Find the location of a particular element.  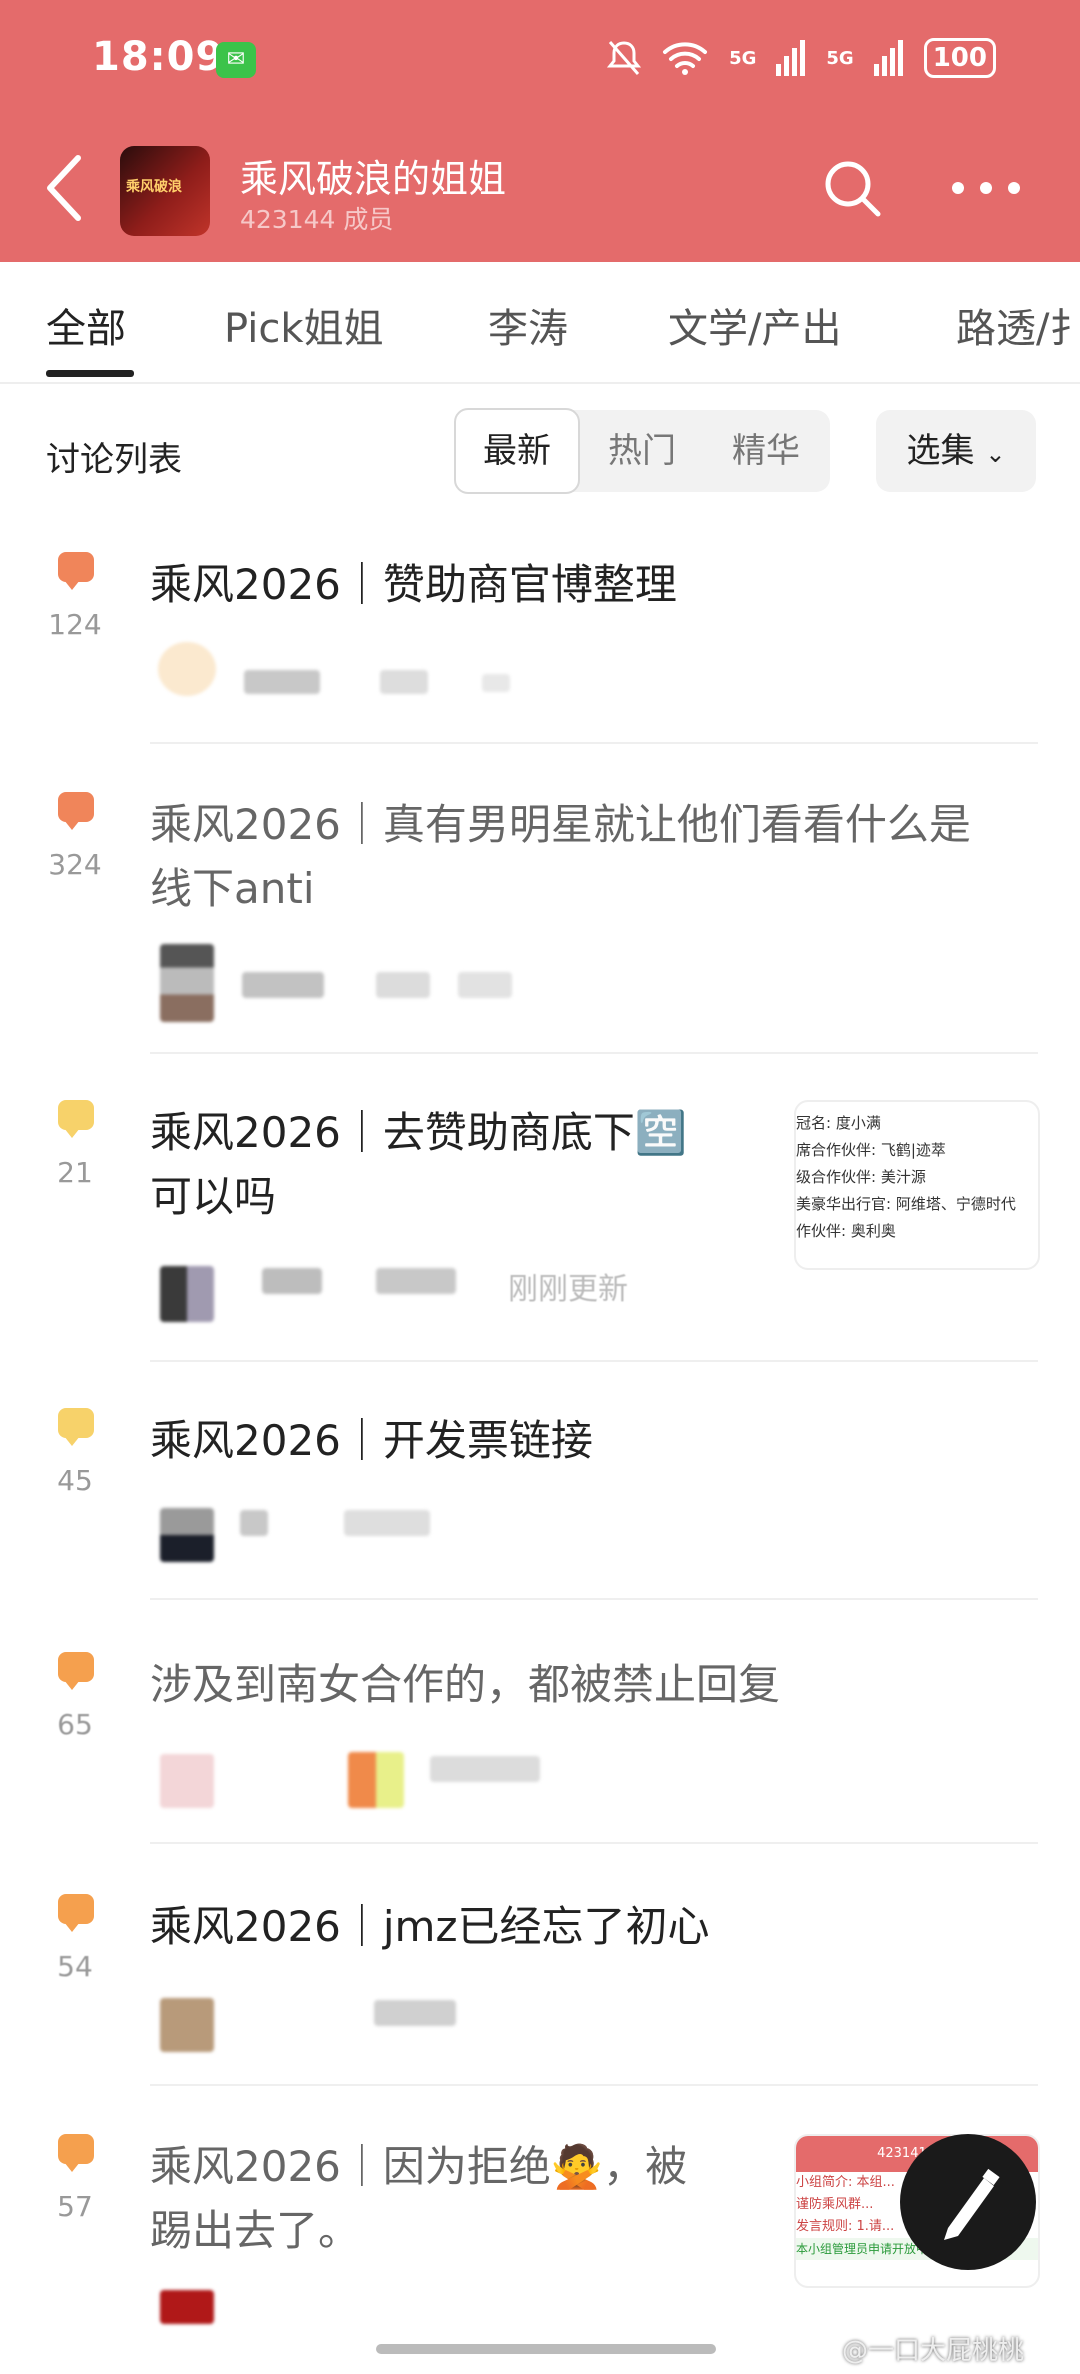

discussion-list-label: 讨论列表 is located at coordinates (114, 460).